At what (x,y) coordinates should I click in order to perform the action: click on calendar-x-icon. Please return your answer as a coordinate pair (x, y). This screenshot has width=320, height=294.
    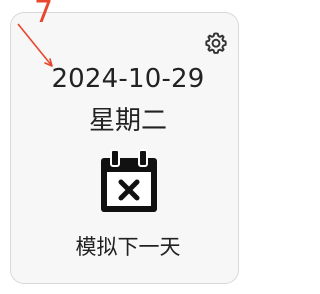
    Looking at the image, I should click on (129, 182).